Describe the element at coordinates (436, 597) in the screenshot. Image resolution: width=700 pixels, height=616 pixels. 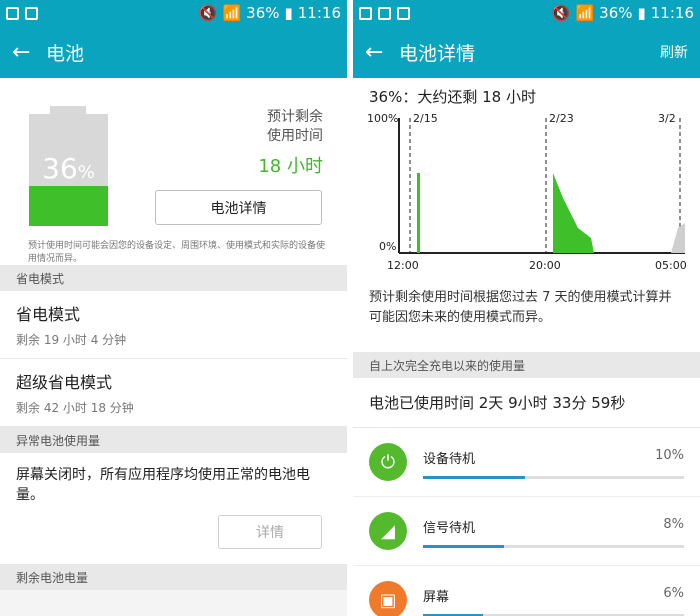
I see `usage-name: 屏幕` at that location.